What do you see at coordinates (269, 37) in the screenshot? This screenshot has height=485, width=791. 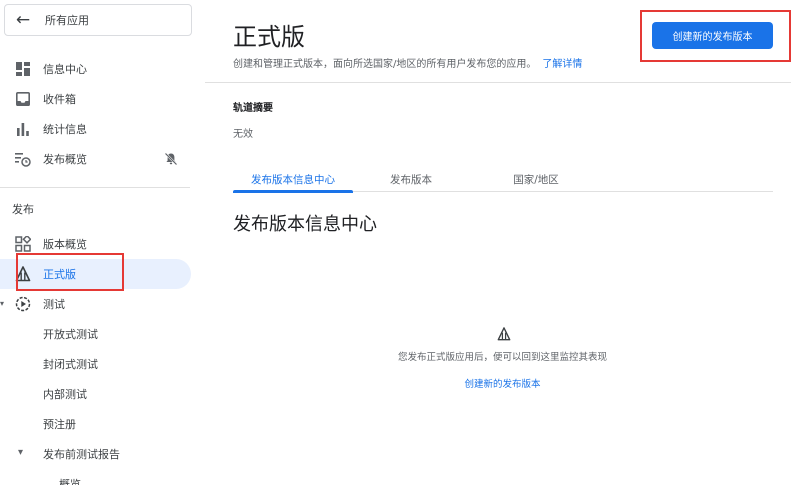 I see `page-title: 正式版` at bounding box center [269, 37].